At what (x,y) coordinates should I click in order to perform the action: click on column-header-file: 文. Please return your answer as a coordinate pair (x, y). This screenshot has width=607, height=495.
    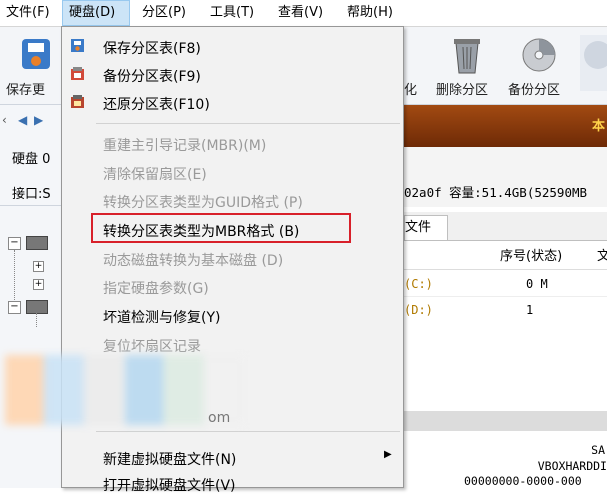
    Looking at the image, I should click on (602, 254).